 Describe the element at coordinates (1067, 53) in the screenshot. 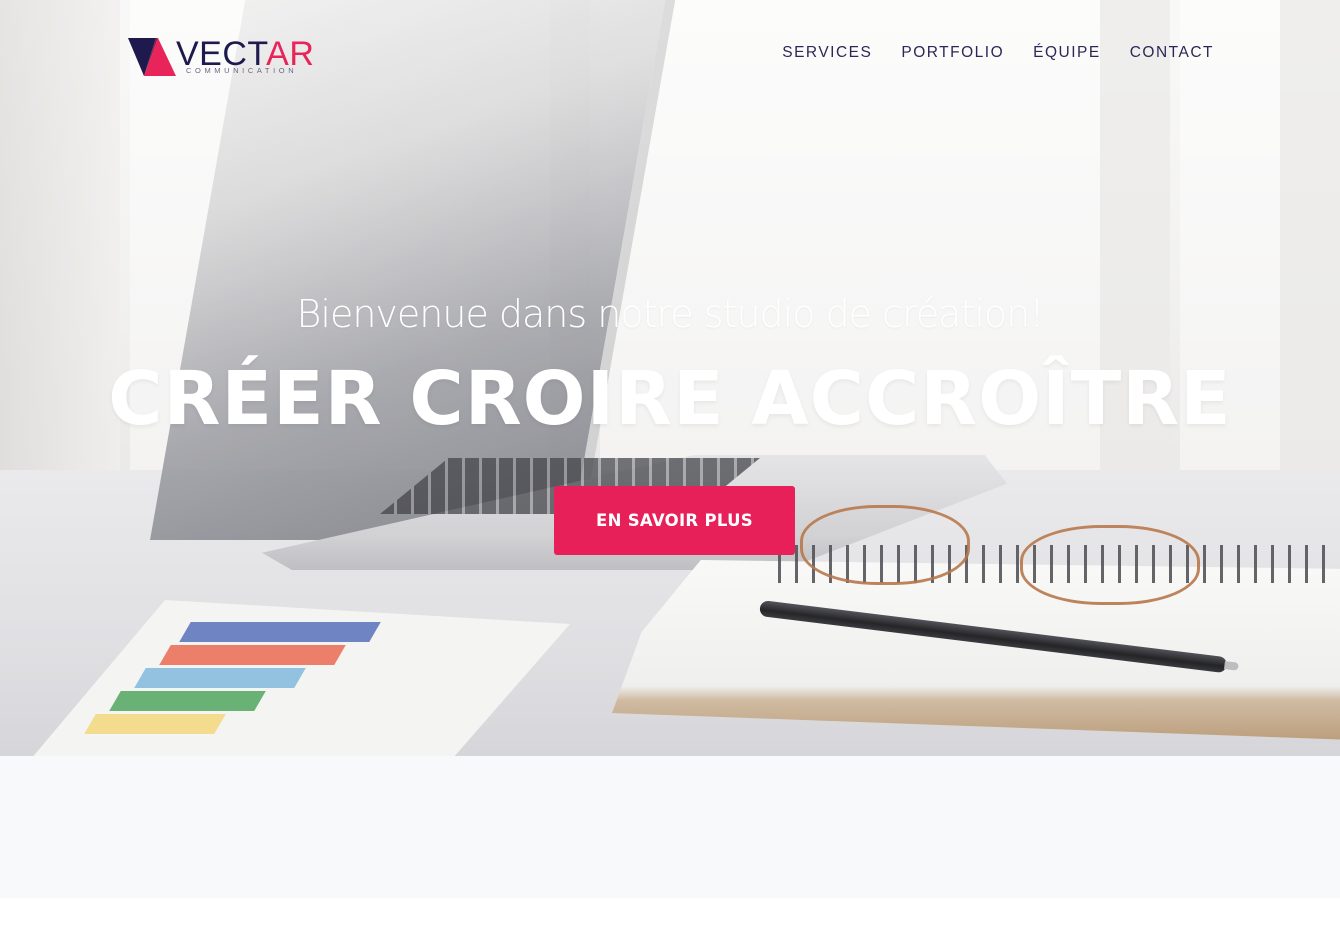

I see `nav-equipe: ÉQUIPE` at that location.